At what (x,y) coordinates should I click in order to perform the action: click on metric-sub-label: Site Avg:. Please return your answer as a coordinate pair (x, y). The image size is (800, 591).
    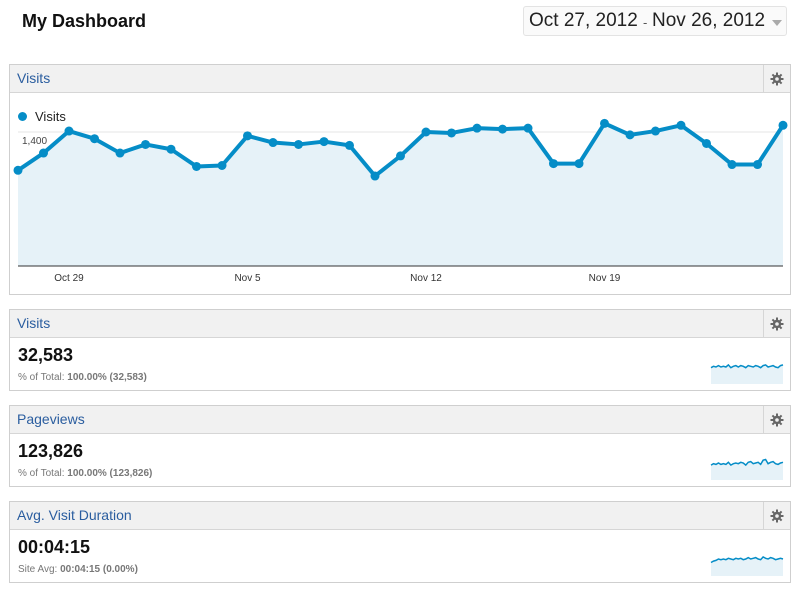
    Looking at the image, I should click on (38, 569).